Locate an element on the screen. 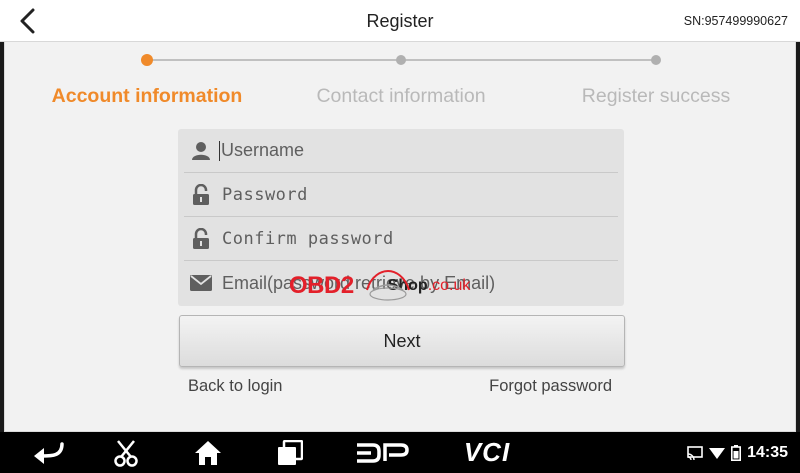 The image size is (800, 473). step-label-account: Account information is located at coordinates (147, 96).